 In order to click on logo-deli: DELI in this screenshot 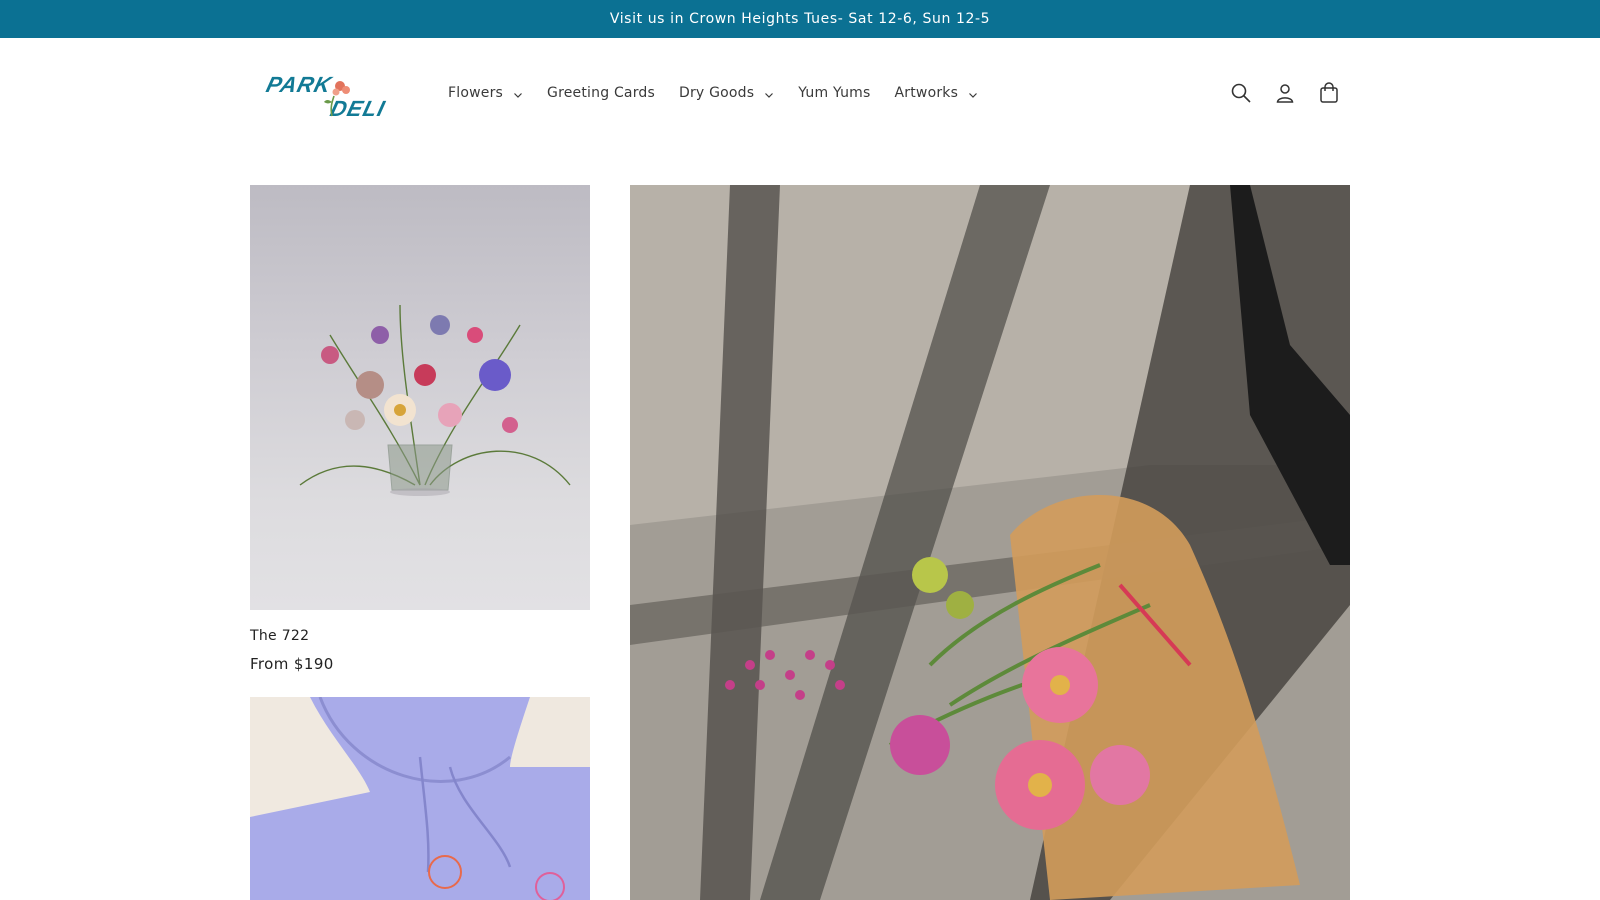, I will do `click(358, 108)`.